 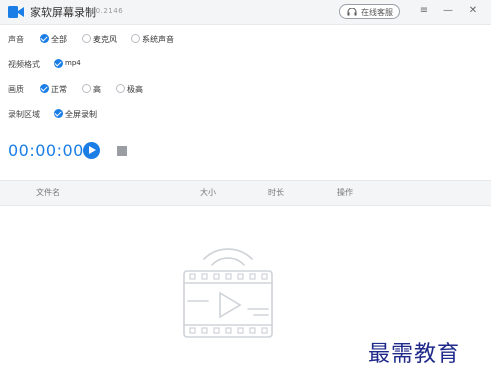 What do you see at coordinates (24, 64) in the screenshot?
I see `format-label: 视频格式` at bounding box center [24, 64].